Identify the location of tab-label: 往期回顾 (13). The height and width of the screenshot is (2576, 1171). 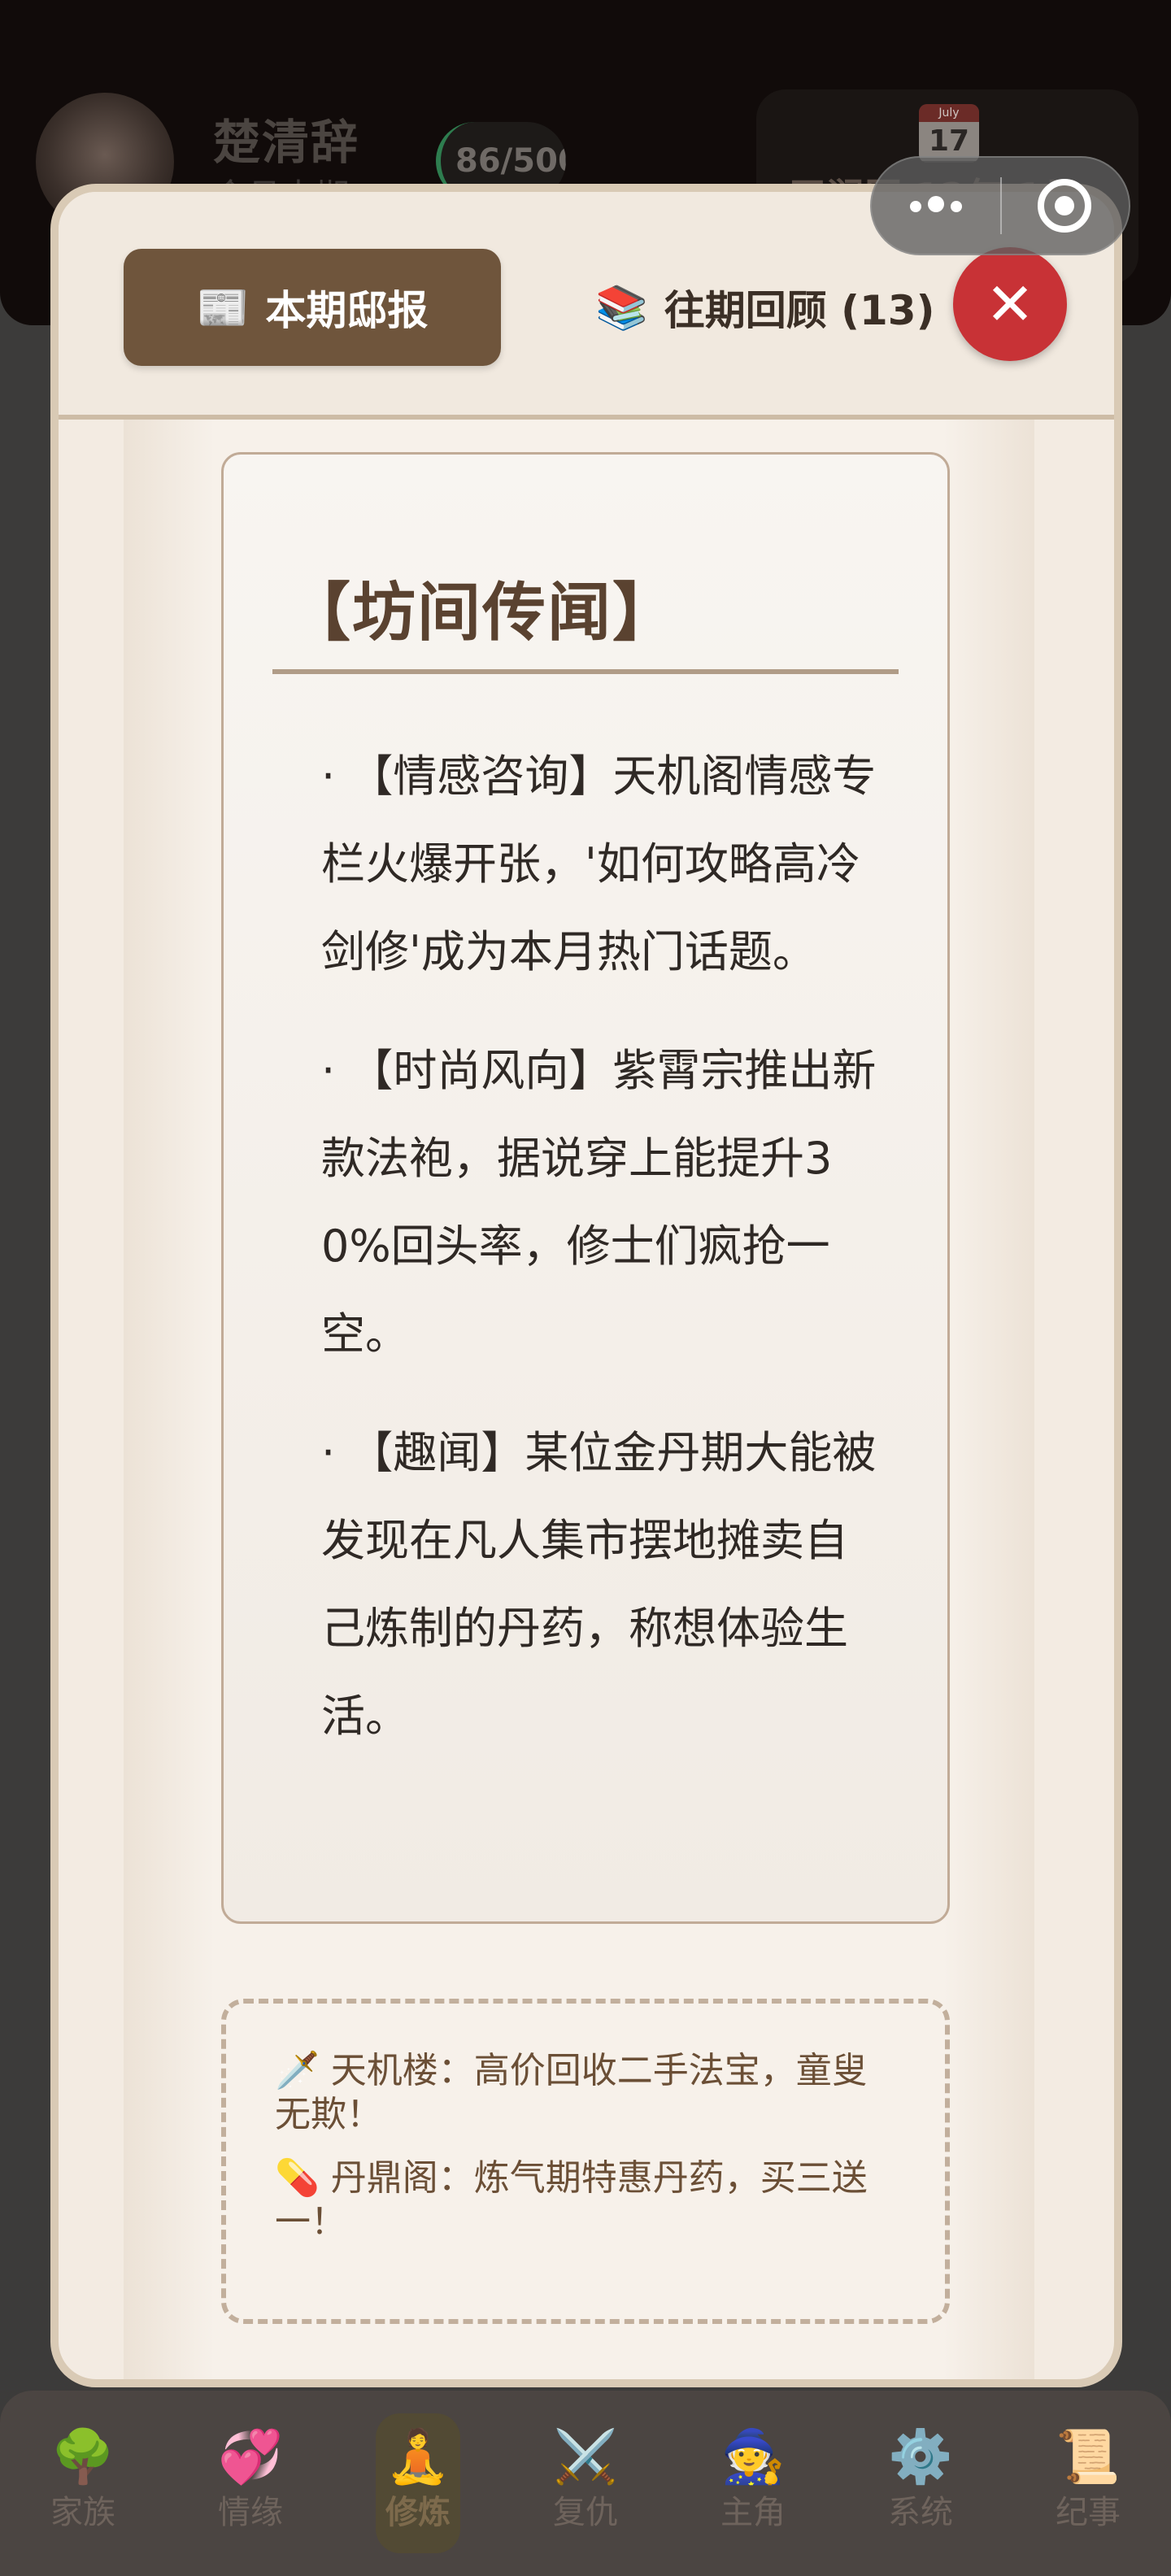
(799, 311).